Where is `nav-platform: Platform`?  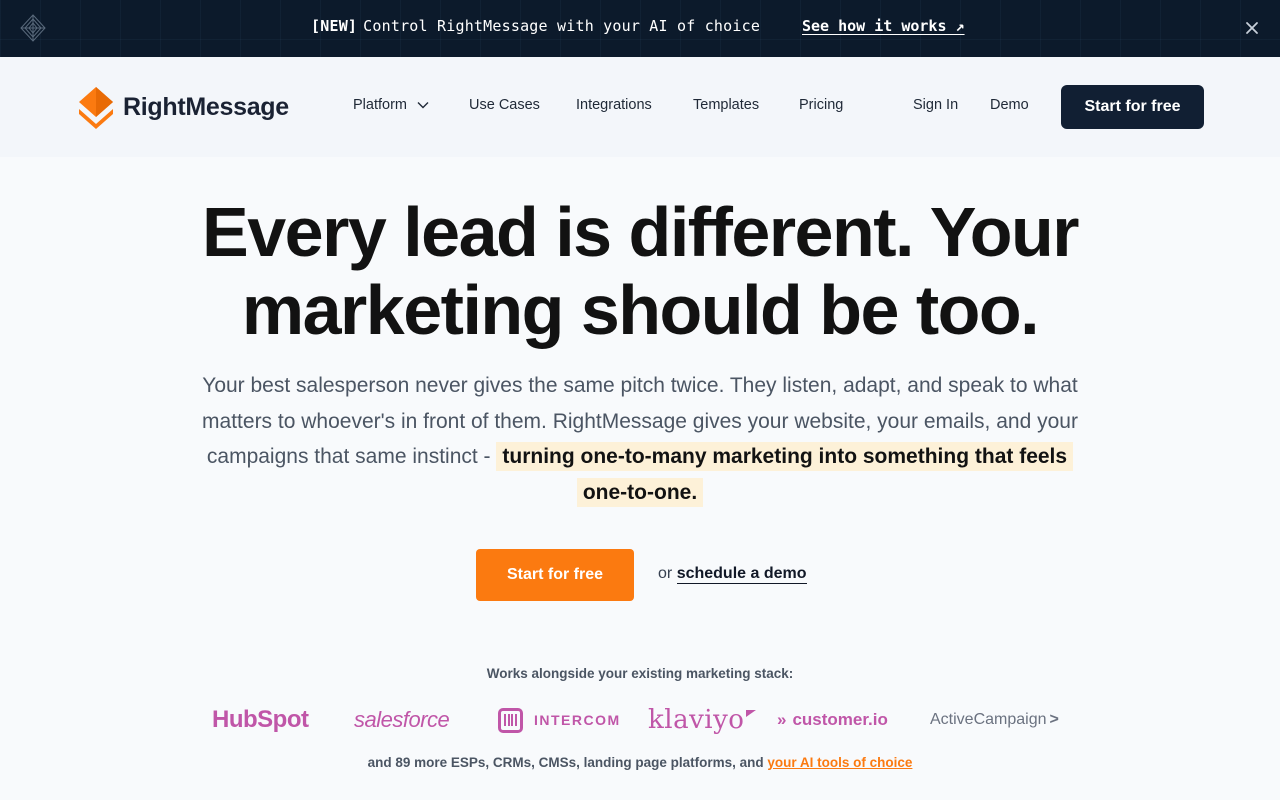 nav-platform: Platform is located at coordinates (391, 105).